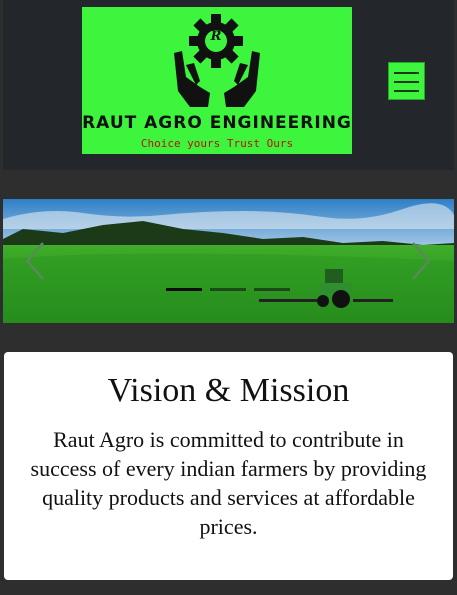 The height and width of the screenshot is (595, 457). Describe the element at coordinates (217, 143) in the screenshot. I see `brand-tagline: Choice yours Trust Ours` at that location.